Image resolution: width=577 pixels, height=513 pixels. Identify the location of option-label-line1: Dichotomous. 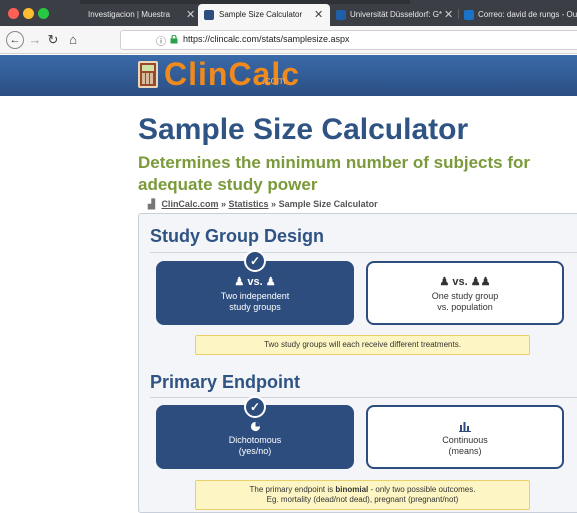
(255, 440).